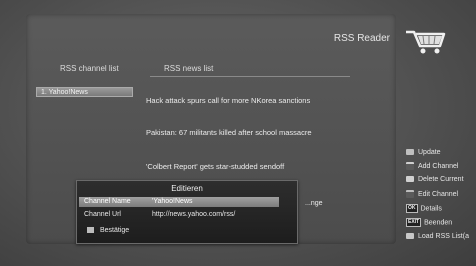 The width and height of the screenshot is (476, 266). I want to click on channel-name-field: Channel Name 'Yahoo!News, so click(179, 202).